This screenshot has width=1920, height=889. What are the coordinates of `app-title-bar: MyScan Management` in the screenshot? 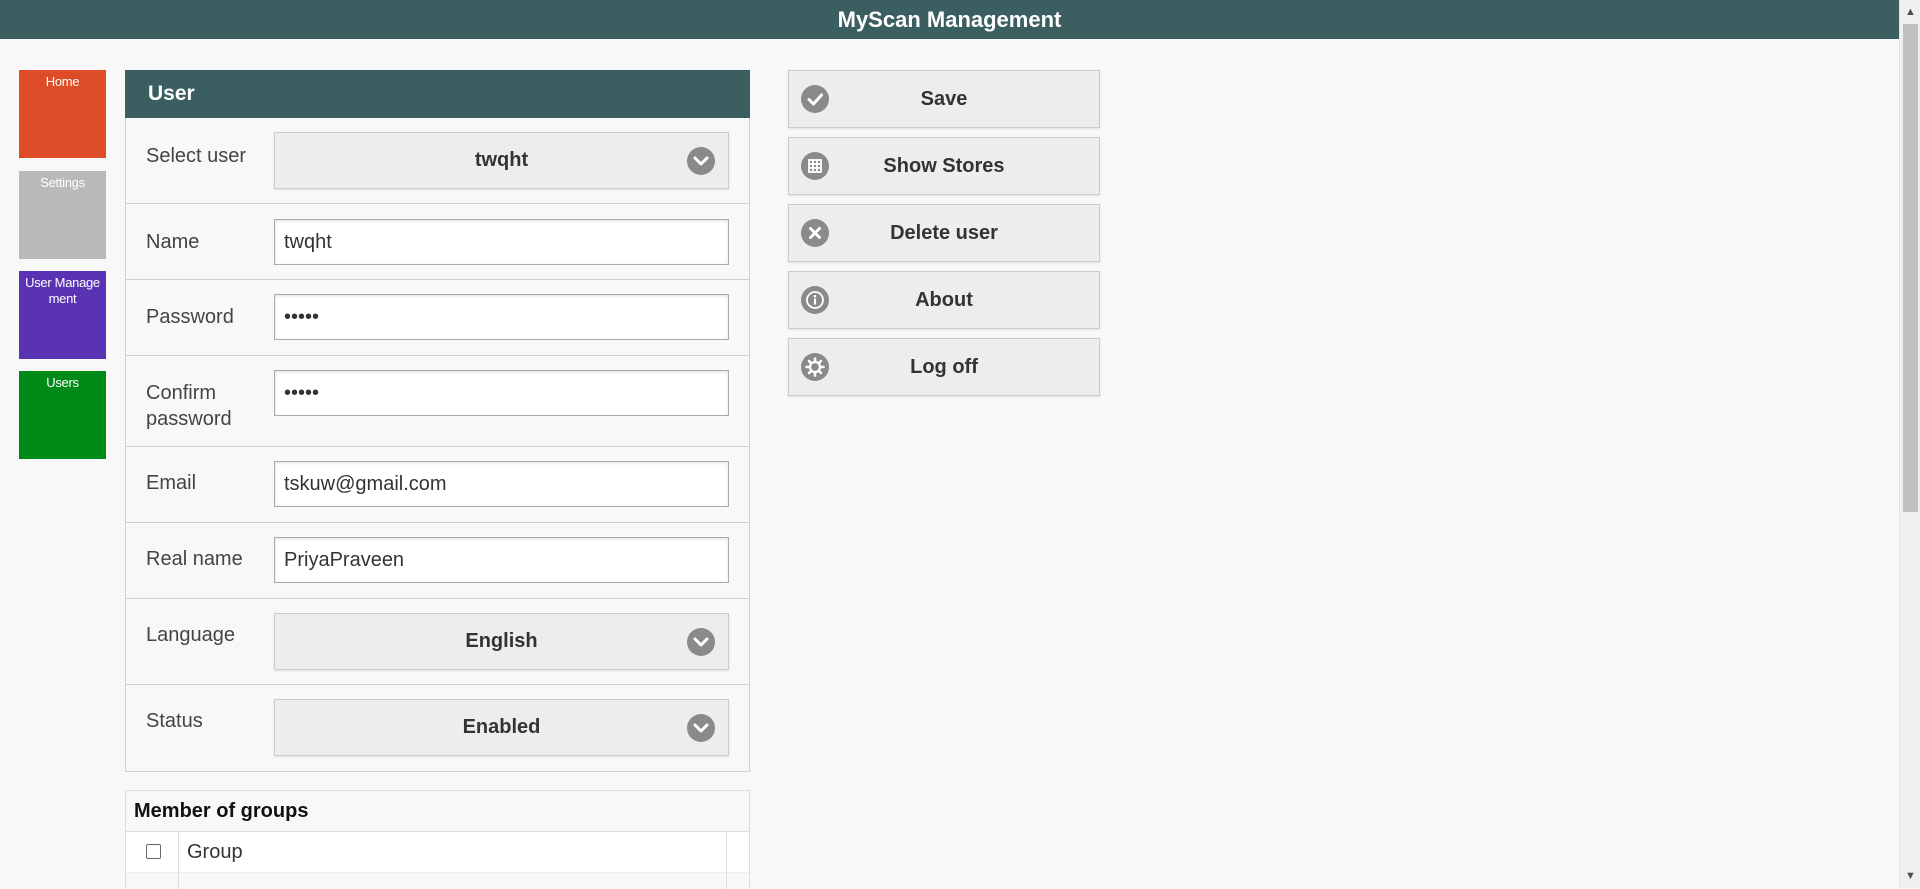 It's located at (949, 19).